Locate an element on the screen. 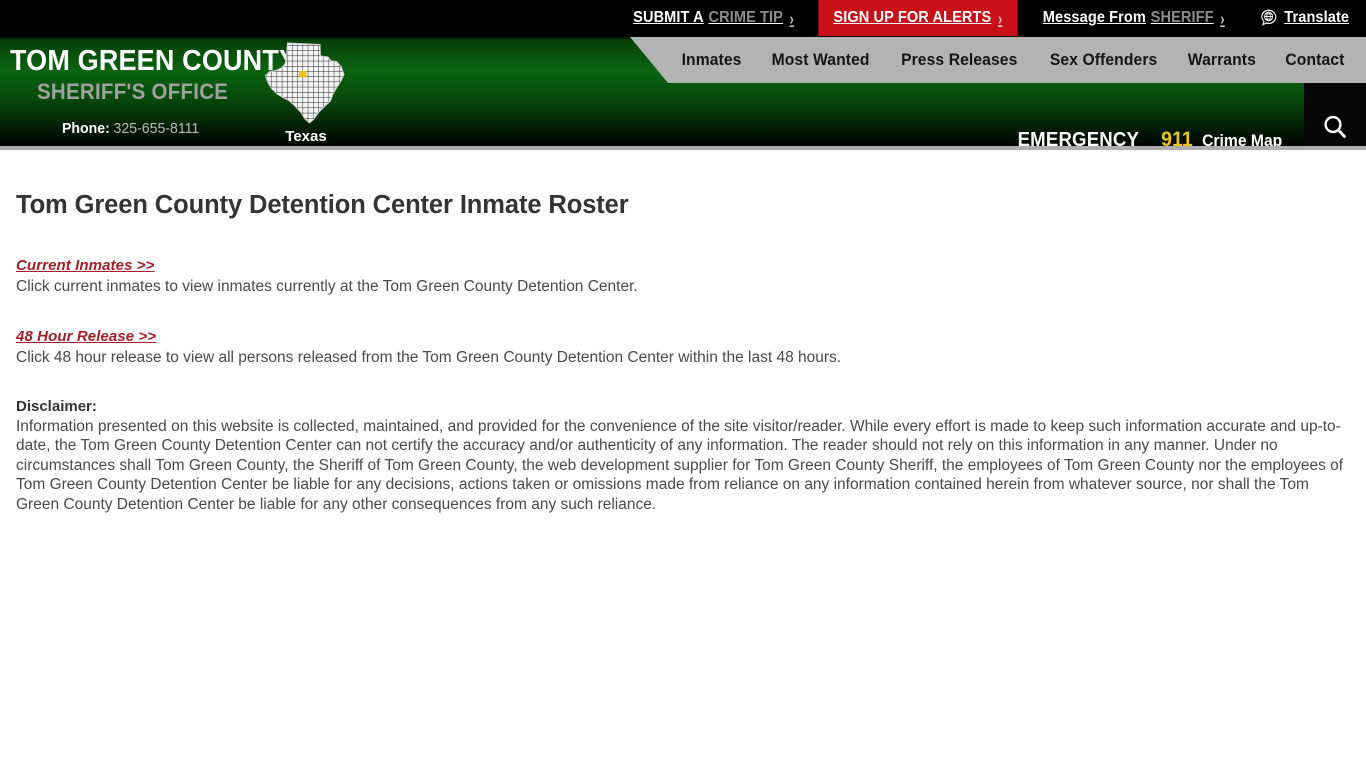 Image resolution: width=1366 pixels, height=768 pixels. globe-translate-icon is located at coordinates (1269, 17).